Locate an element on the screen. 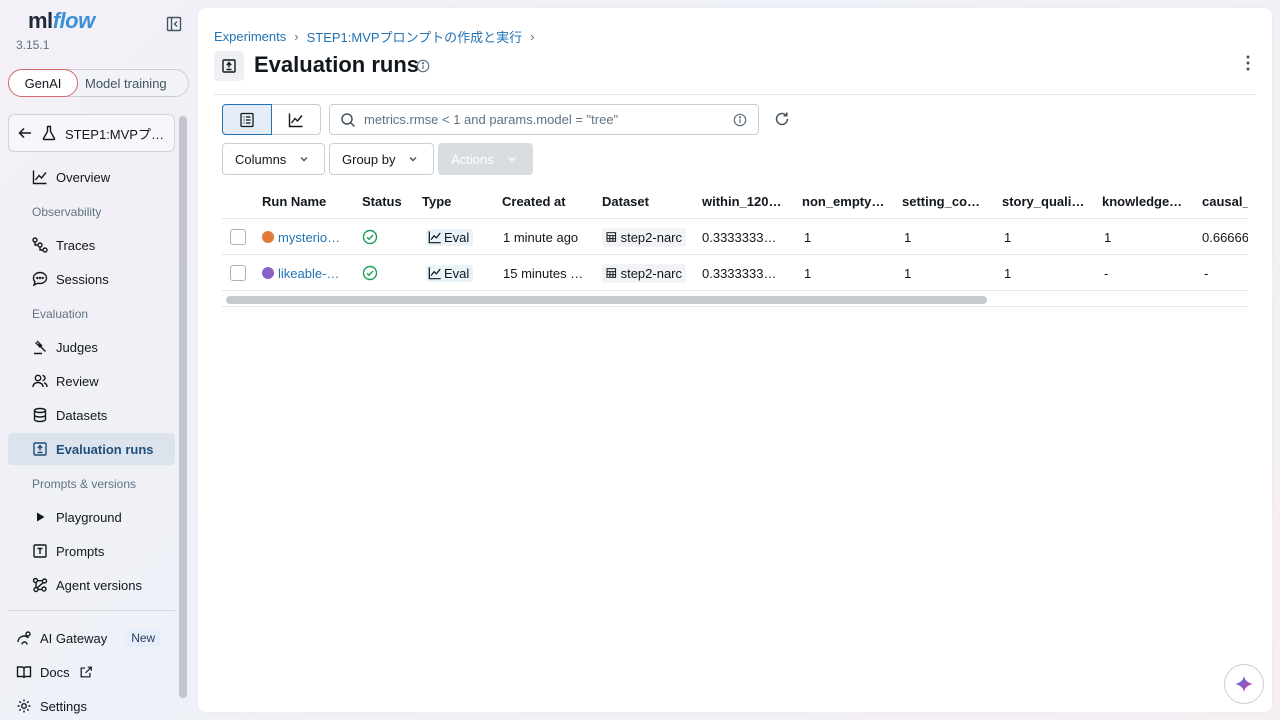  sidebar-item-judges: Judges is located at coordinates (91, 347).